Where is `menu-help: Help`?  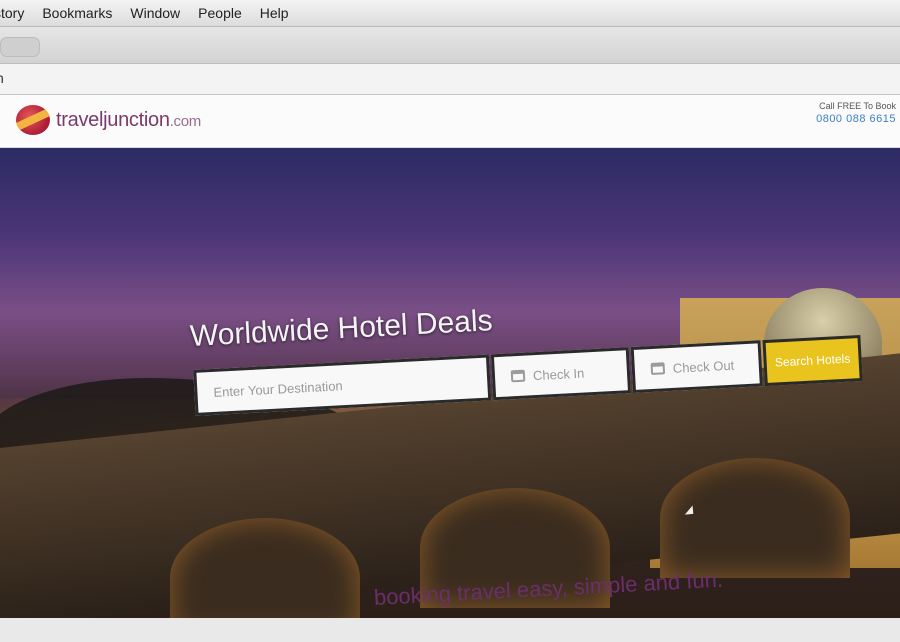 menu-help: Help is located at coordinates (274, 13).